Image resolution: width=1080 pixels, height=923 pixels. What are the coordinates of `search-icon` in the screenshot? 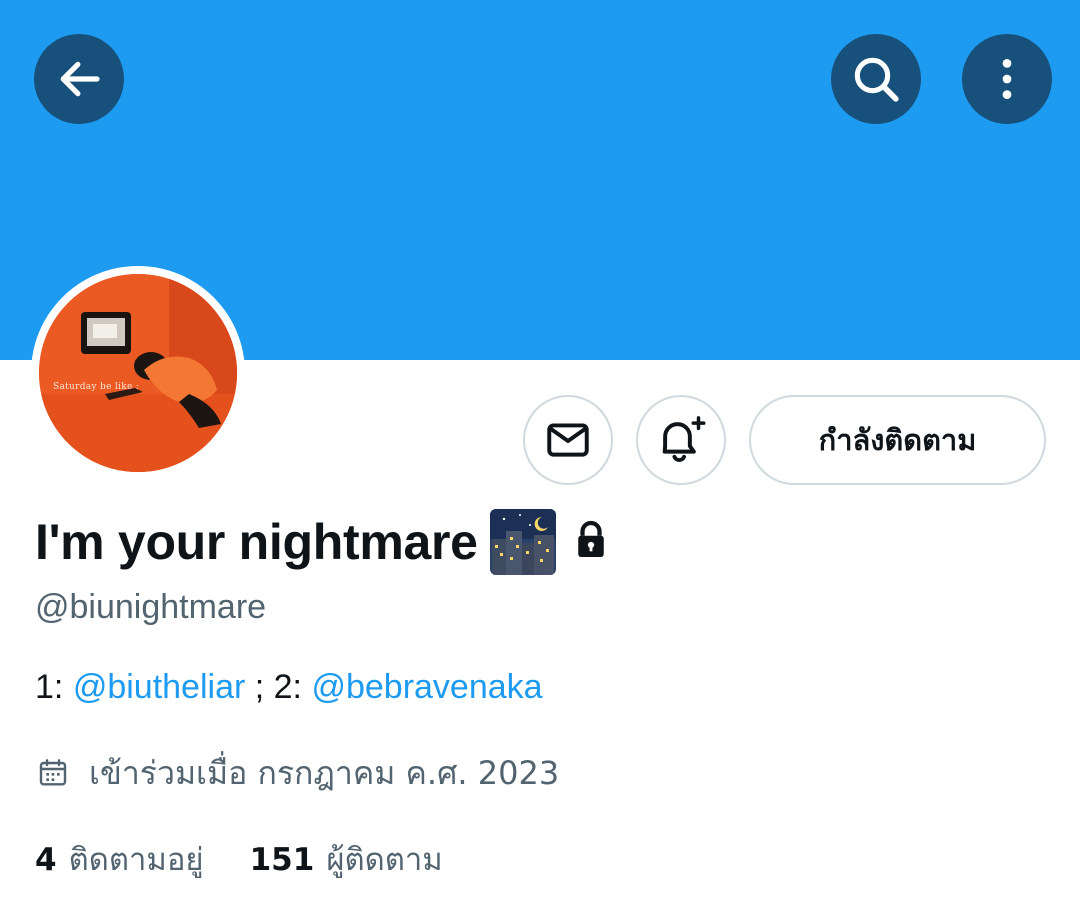 It's located at (876, 79).